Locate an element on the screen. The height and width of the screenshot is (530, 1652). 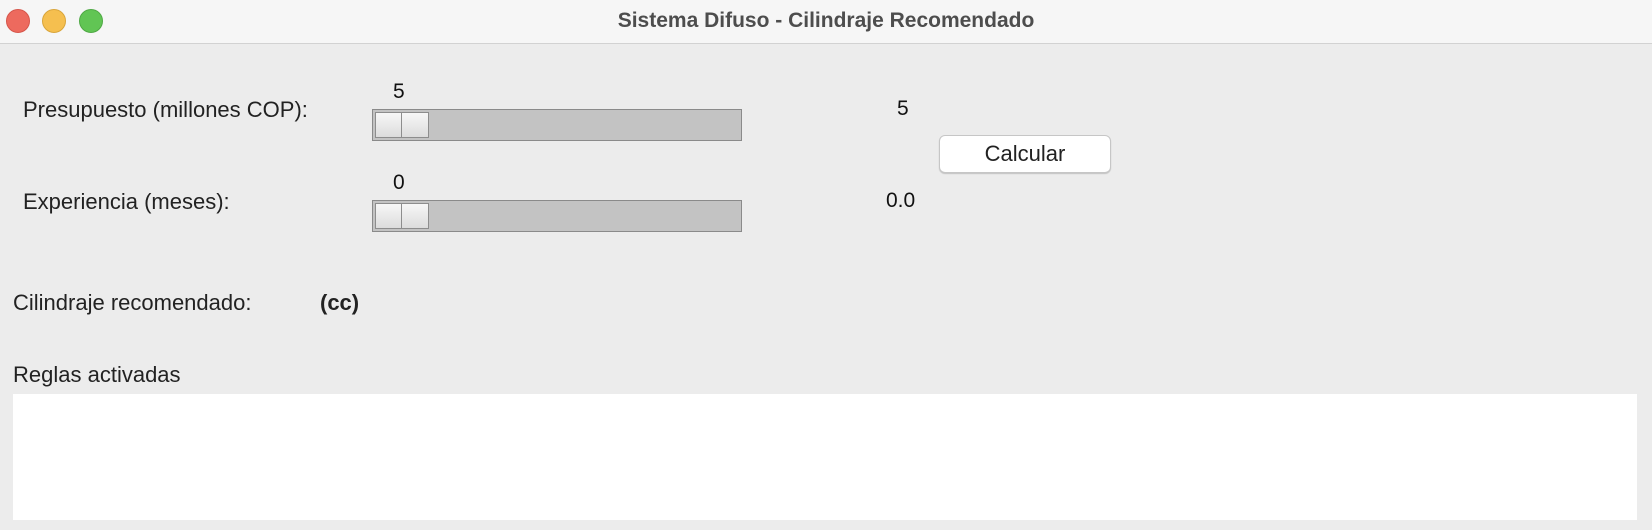
presupuesto-display-value: 5 is located at coordinates (903, 108).